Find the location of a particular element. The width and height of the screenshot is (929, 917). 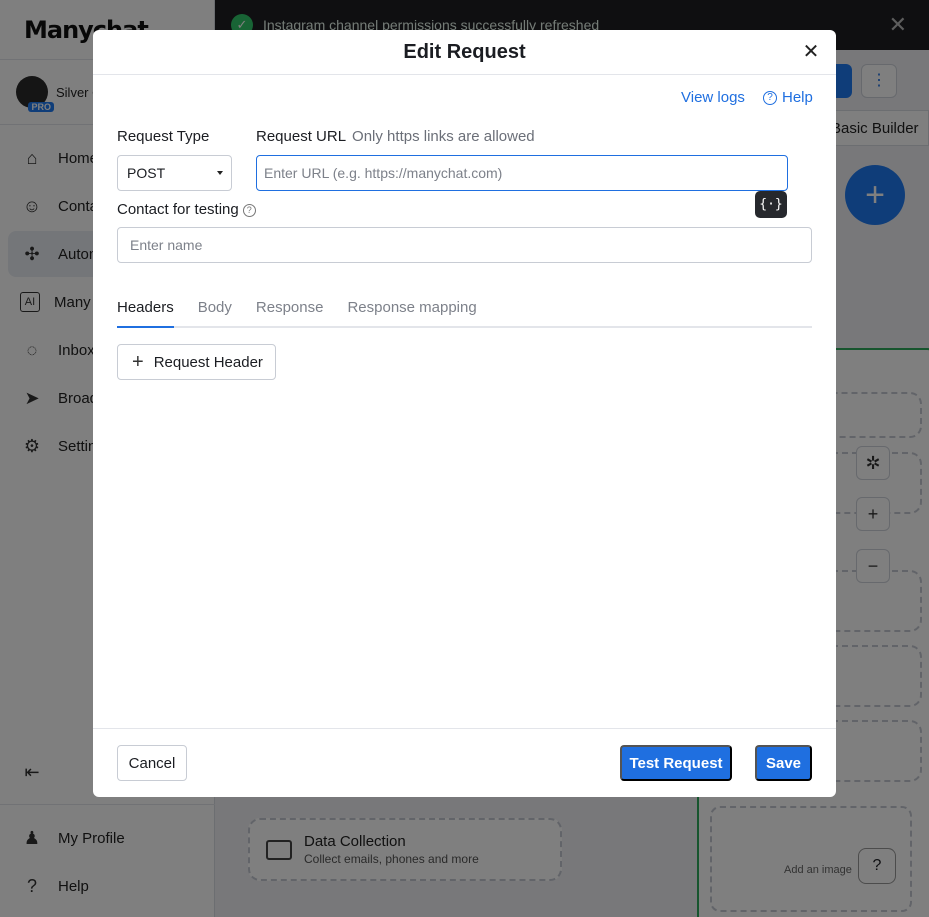

request-tabs: Headers Body Response Response mapping is located at coordinates (464, 309).